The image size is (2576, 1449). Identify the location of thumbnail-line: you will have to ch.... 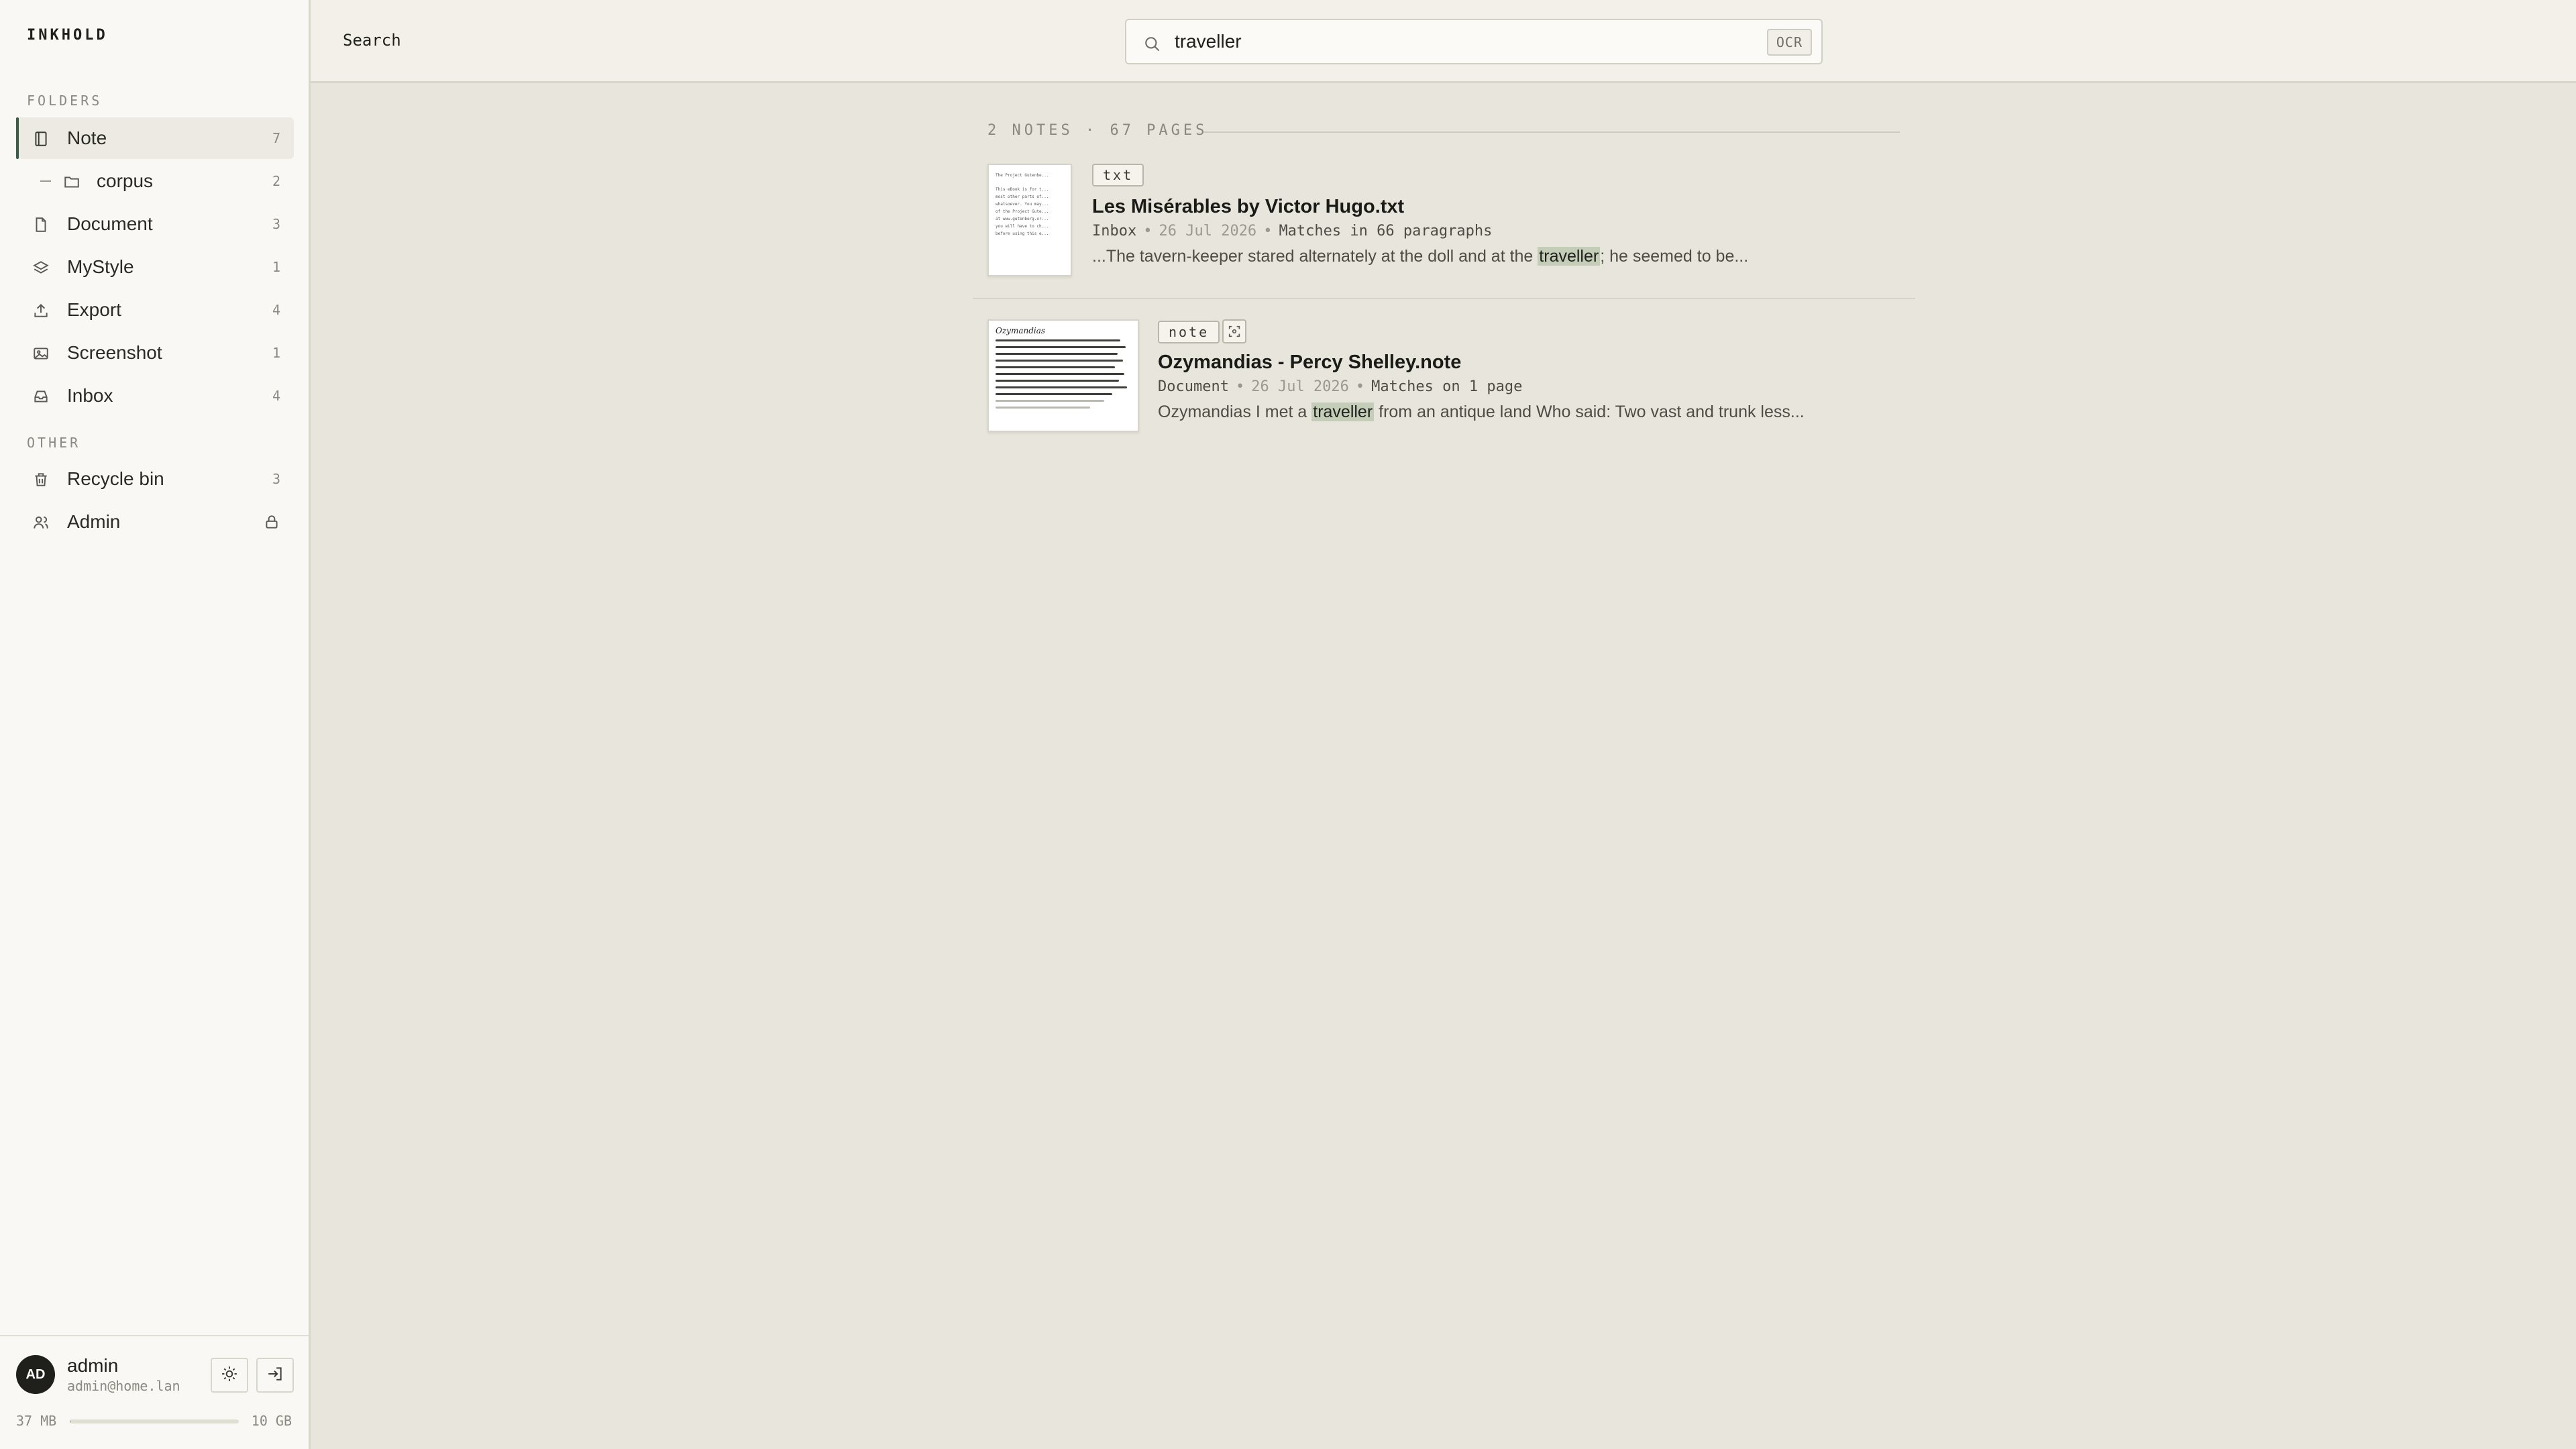
(1022, 226).